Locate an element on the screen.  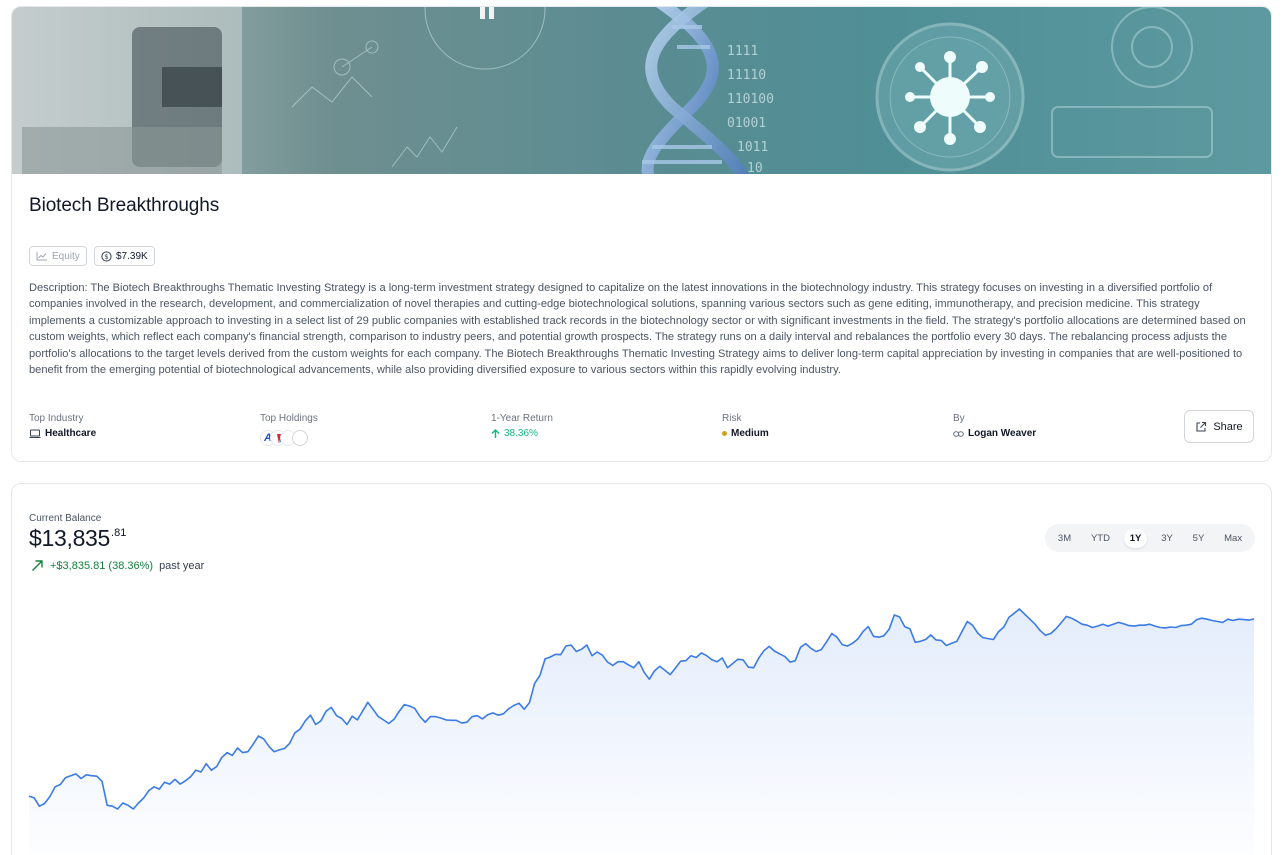
dollar-coin-icon: $ is located at coordinates (106, 256).